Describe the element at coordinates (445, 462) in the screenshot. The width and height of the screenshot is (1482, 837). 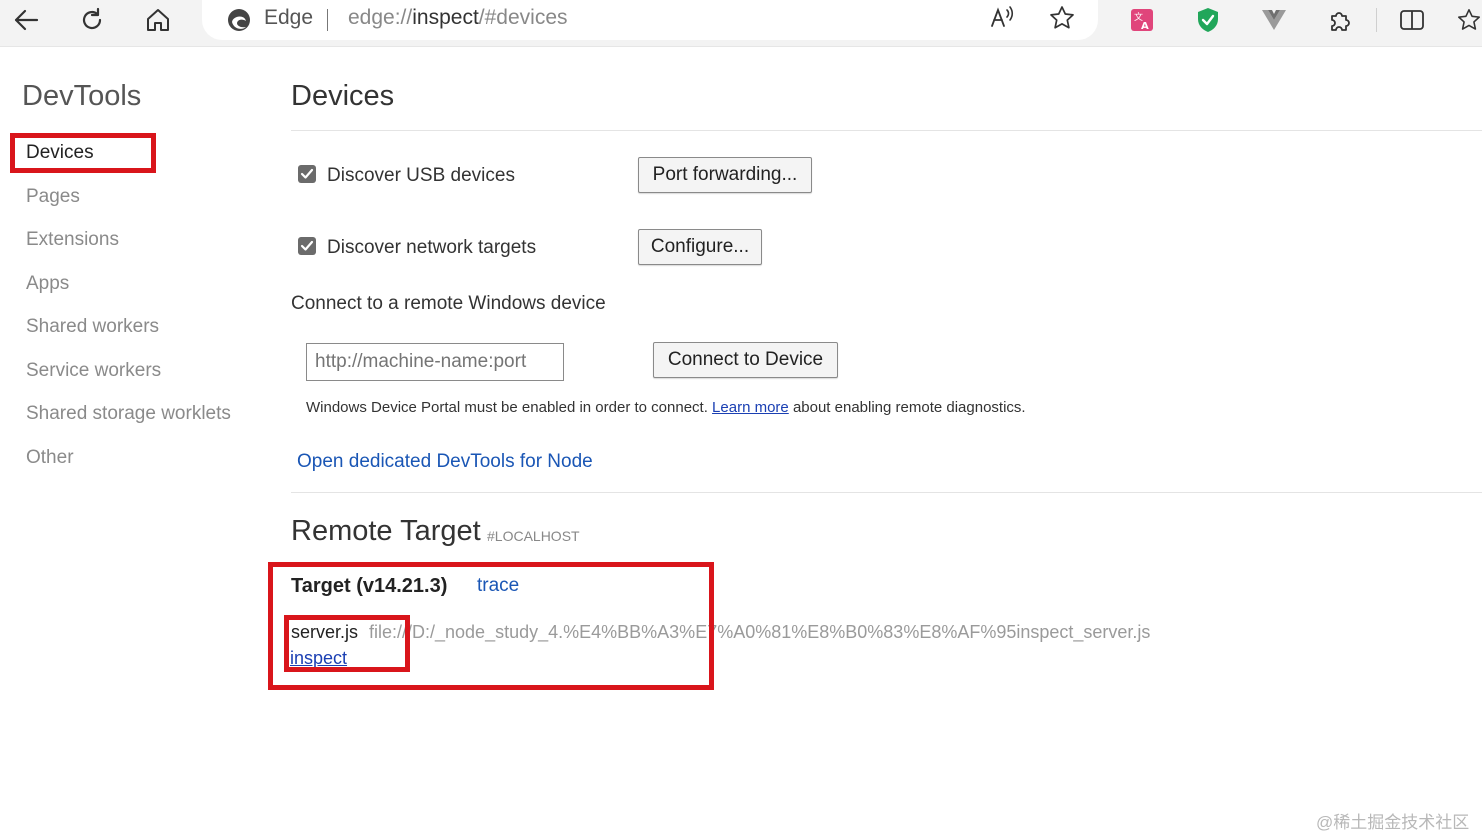
I see `open-node-devtools-link: Open dedicated DevTools for Node` at that location.